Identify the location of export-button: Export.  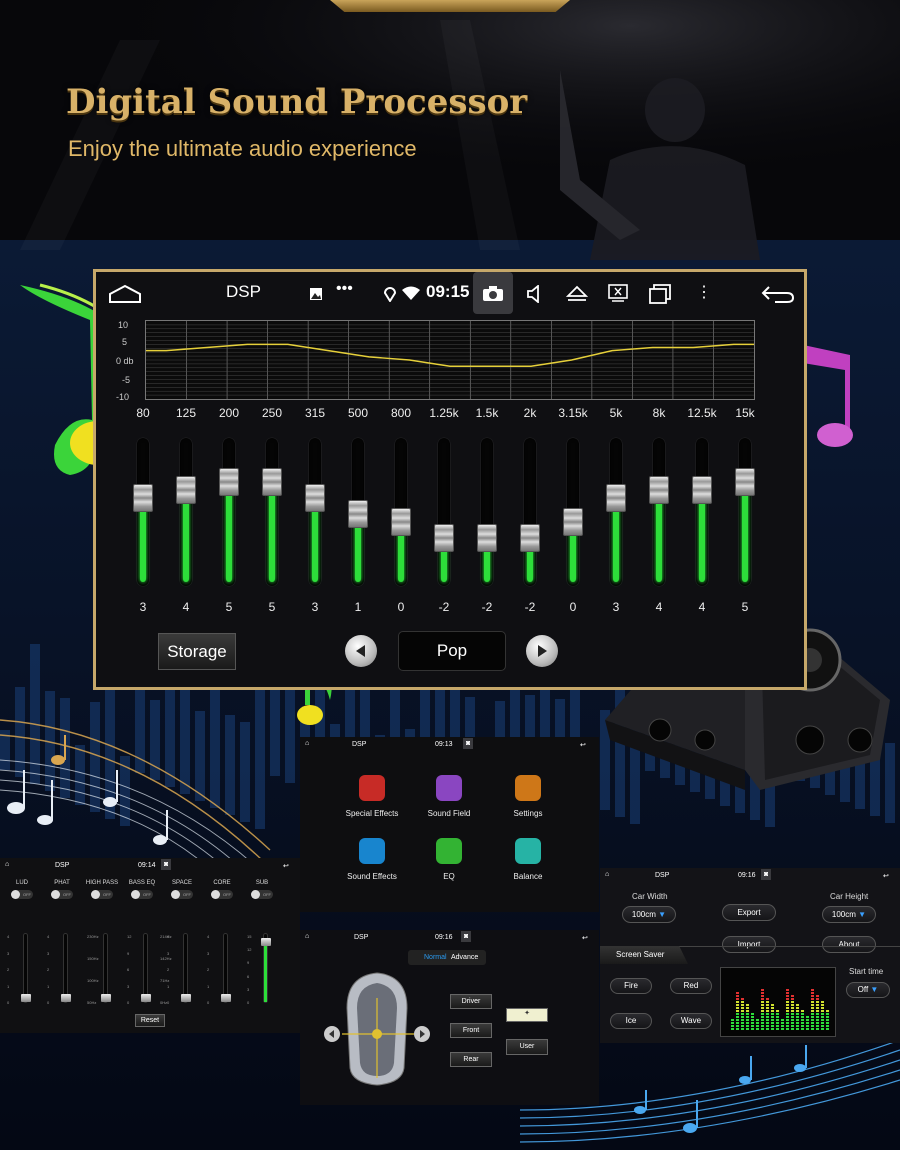
(749, 912).